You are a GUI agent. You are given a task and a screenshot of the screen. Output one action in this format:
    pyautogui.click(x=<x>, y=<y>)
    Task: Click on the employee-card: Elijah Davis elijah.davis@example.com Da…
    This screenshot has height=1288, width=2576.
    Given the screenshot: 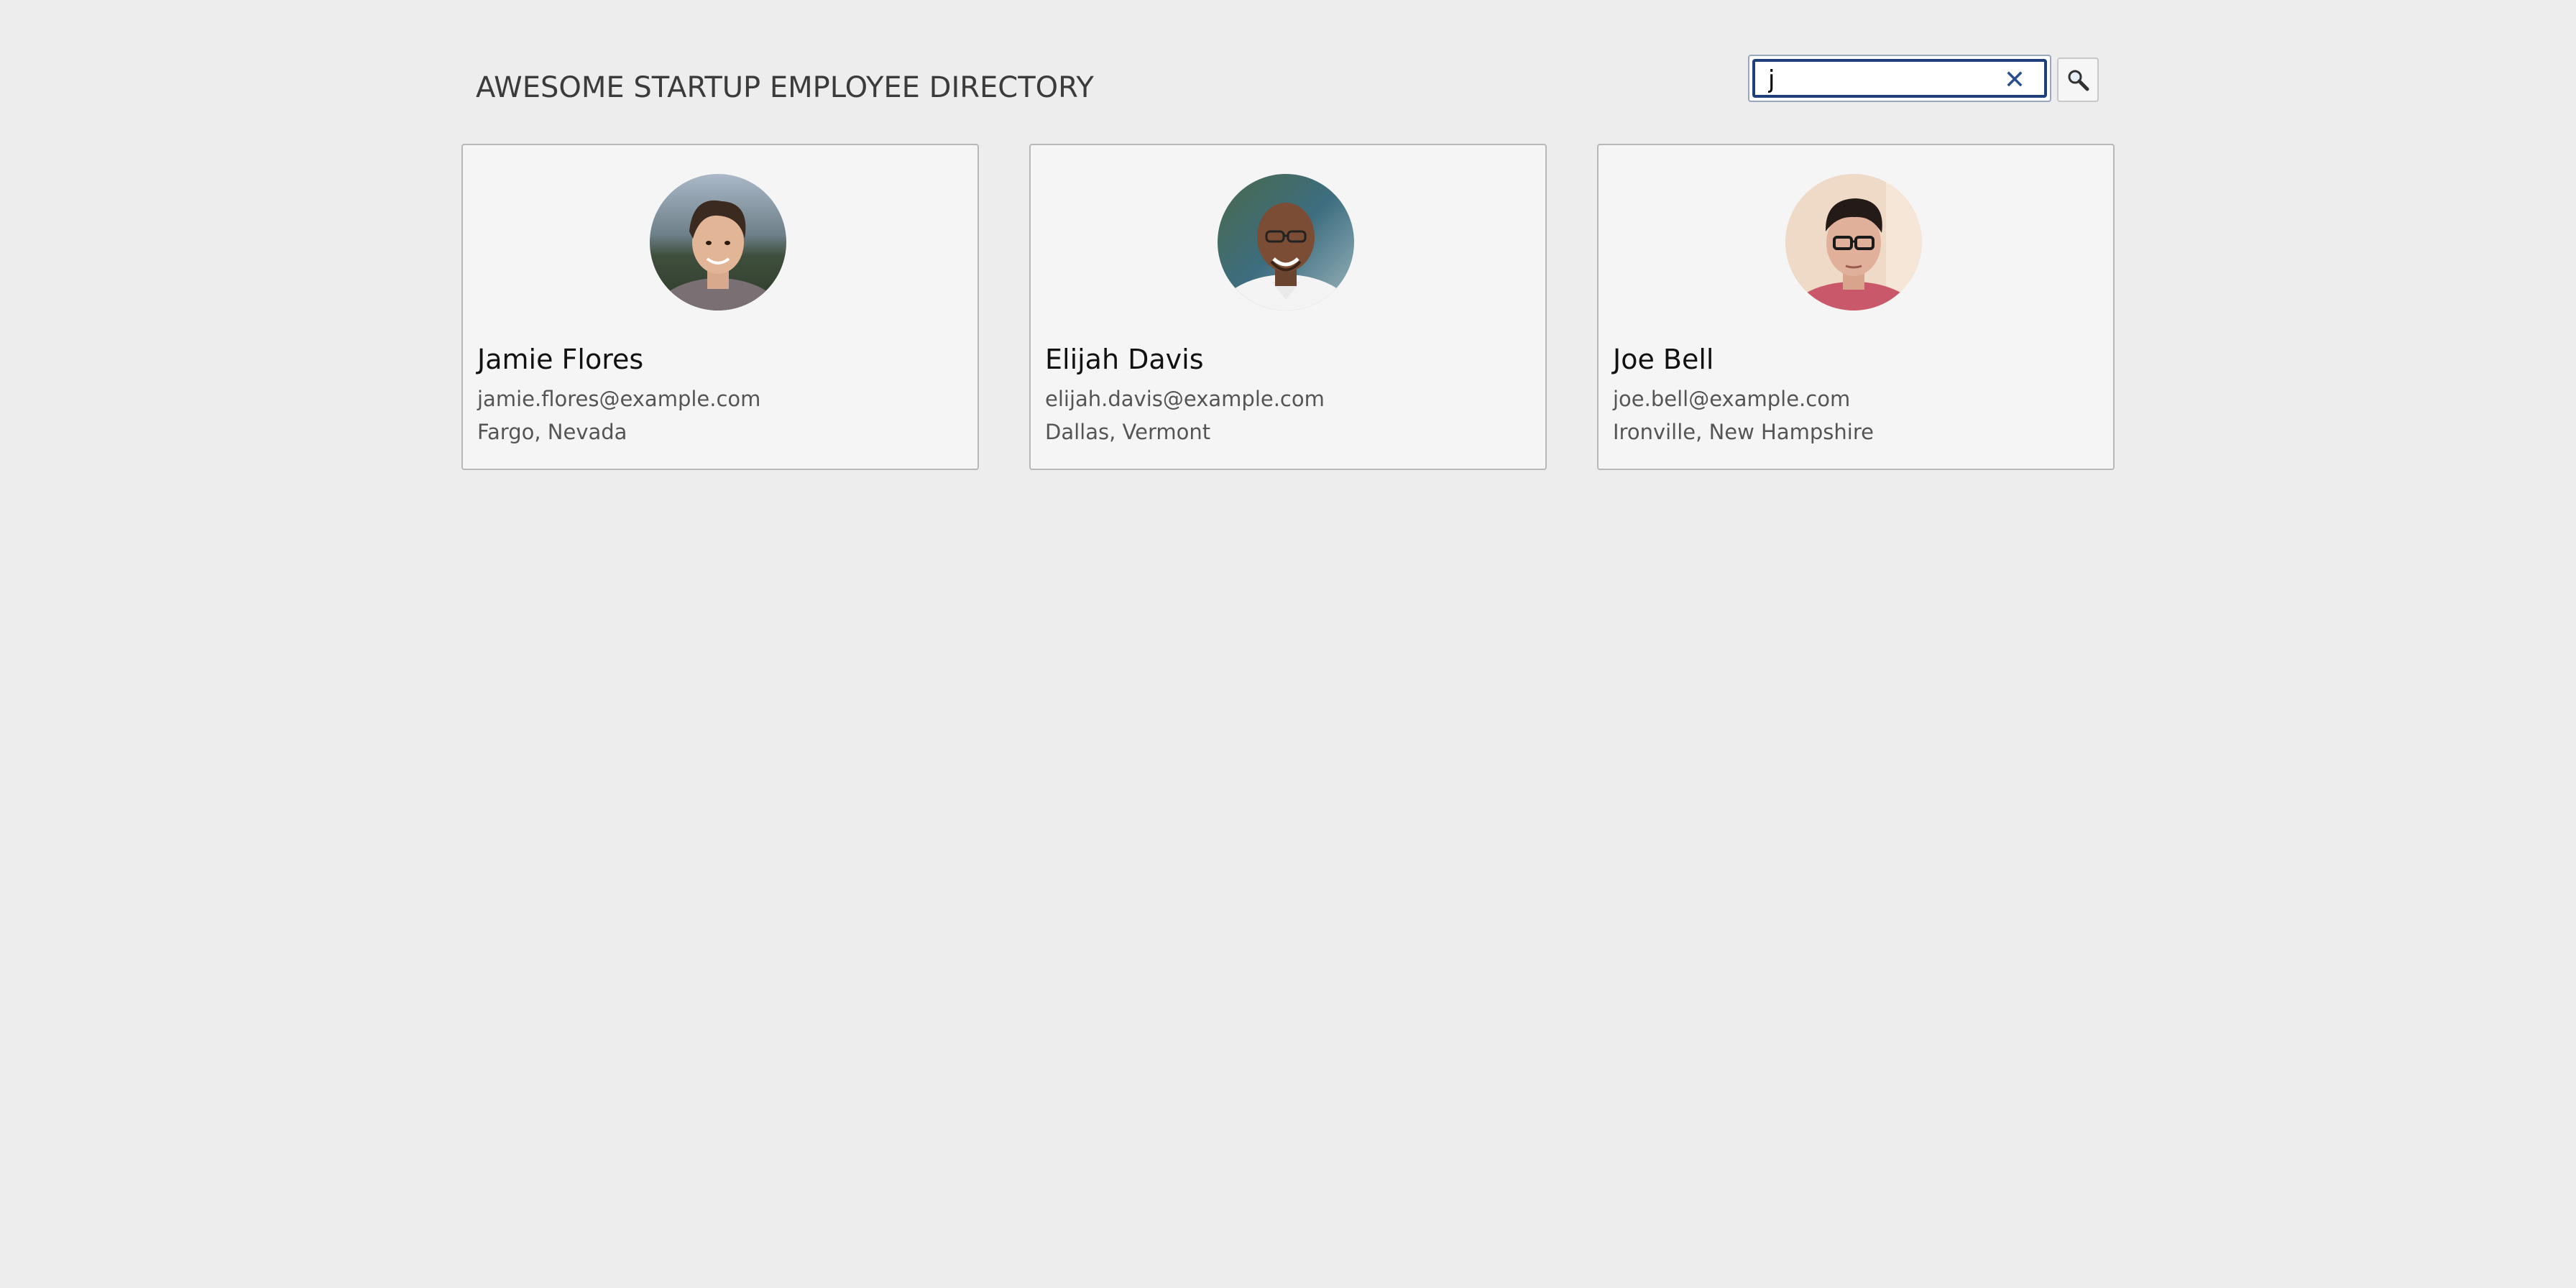 What is the action you would take?
    pyautogui.click(x=1288, y=307)
    